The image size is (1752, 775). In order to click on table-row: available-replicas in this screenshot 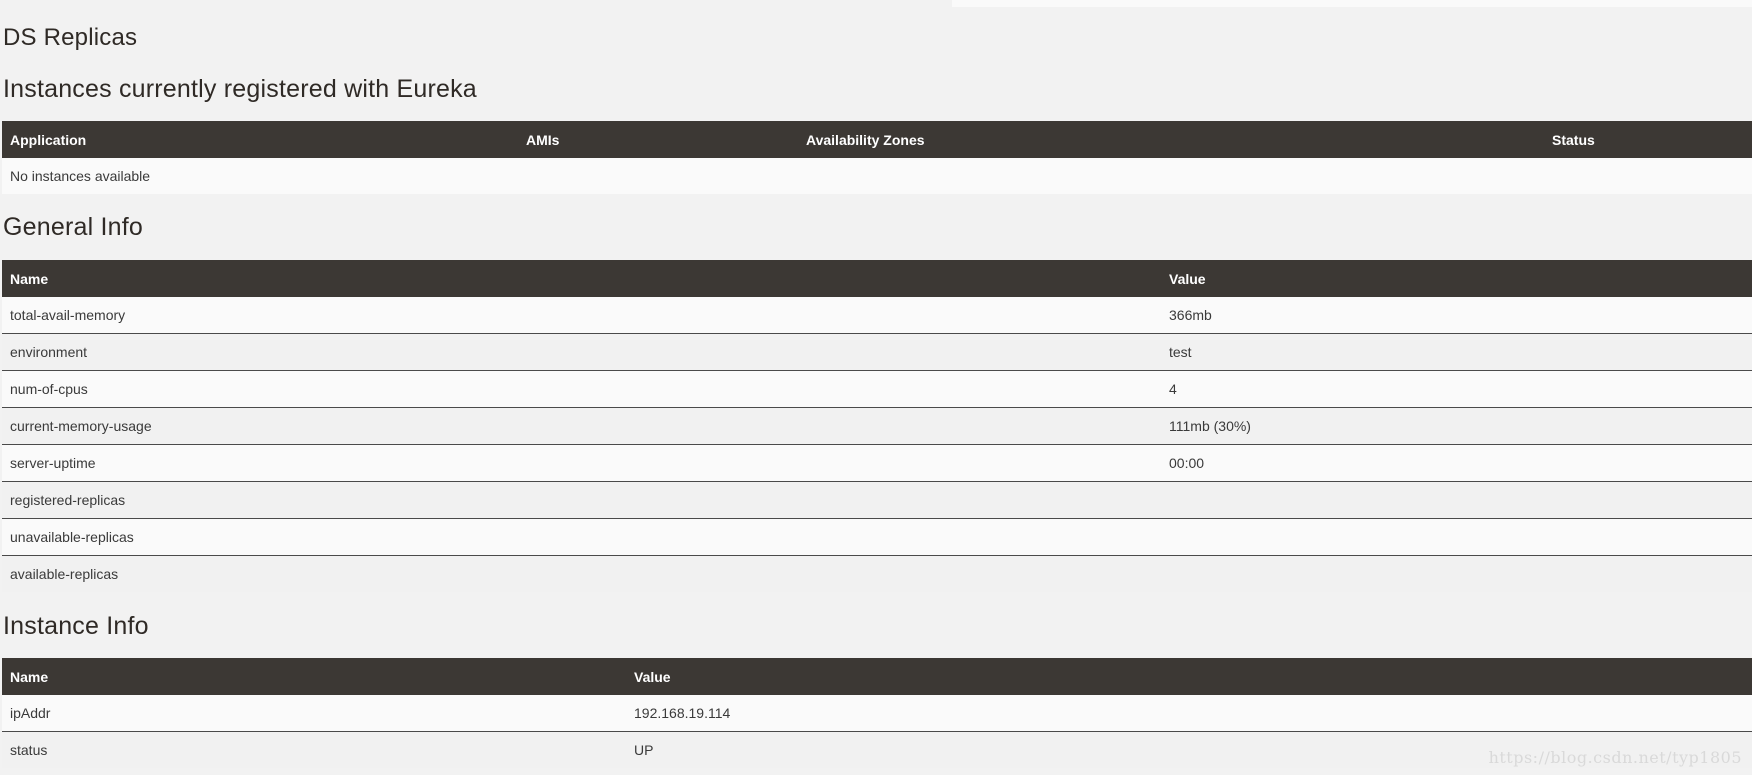, I will do `click(877, 574)`.